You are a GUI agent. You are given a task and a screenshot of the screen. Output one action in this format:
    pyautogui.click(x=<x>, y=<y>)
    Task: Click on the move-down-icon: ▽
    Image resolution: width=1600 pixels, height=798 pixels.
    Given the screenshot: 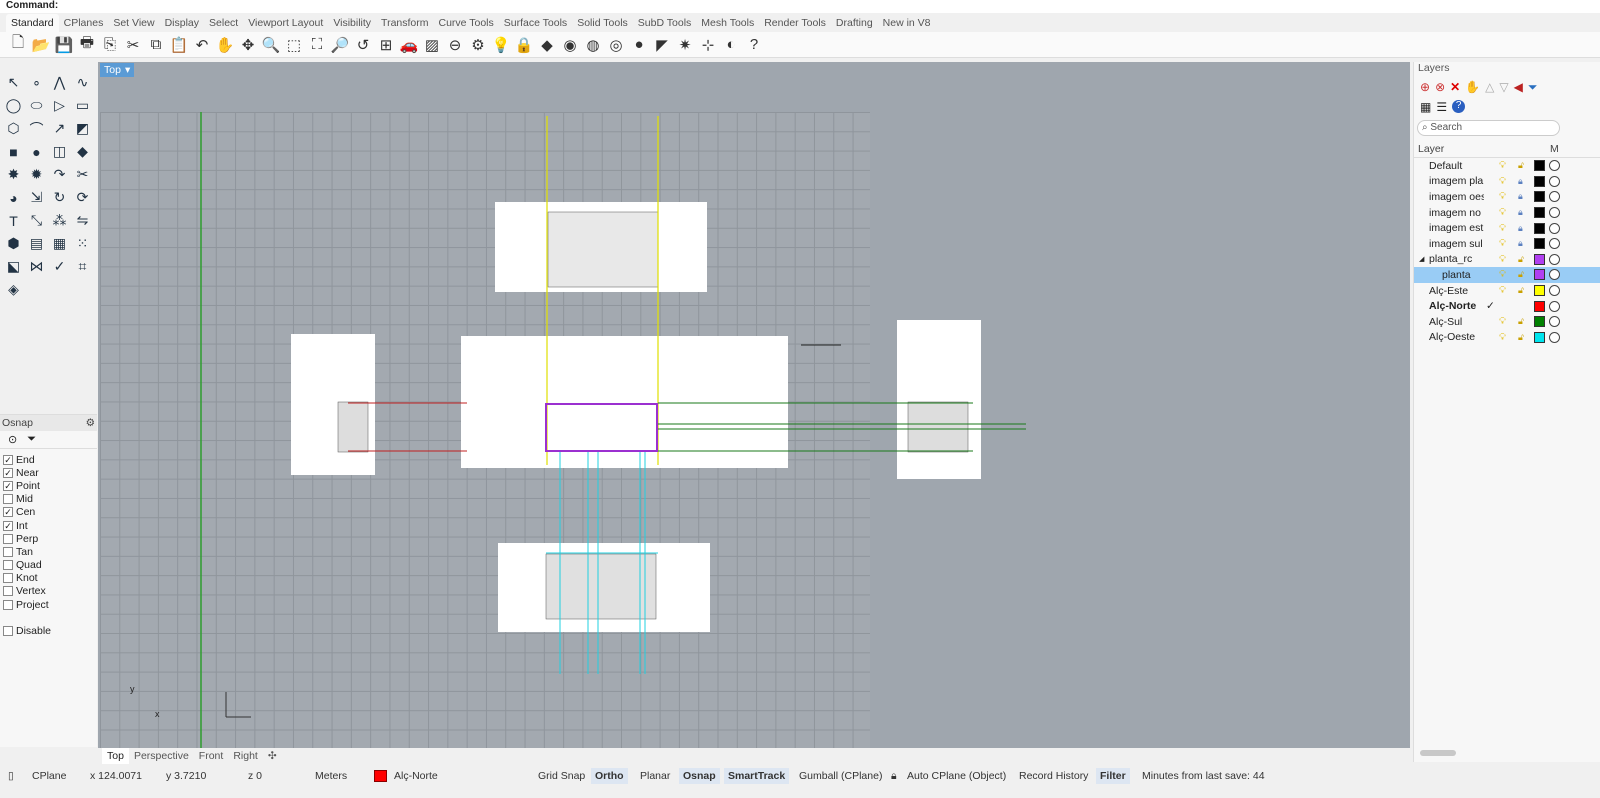 What is the action you would take?
    pyautogui.click(x=1503, y=87)
    